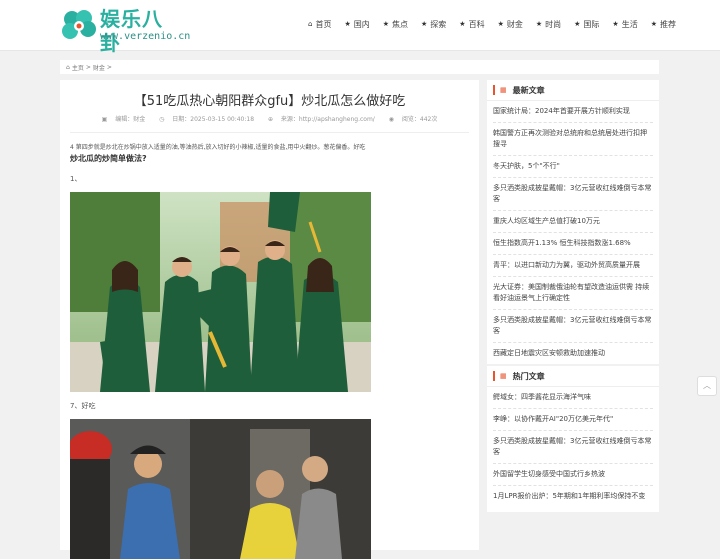 The width and height of the screenshot is (720, 559). I want to click on nav-item-recommend: ★ 推荐, so click(663, 24).